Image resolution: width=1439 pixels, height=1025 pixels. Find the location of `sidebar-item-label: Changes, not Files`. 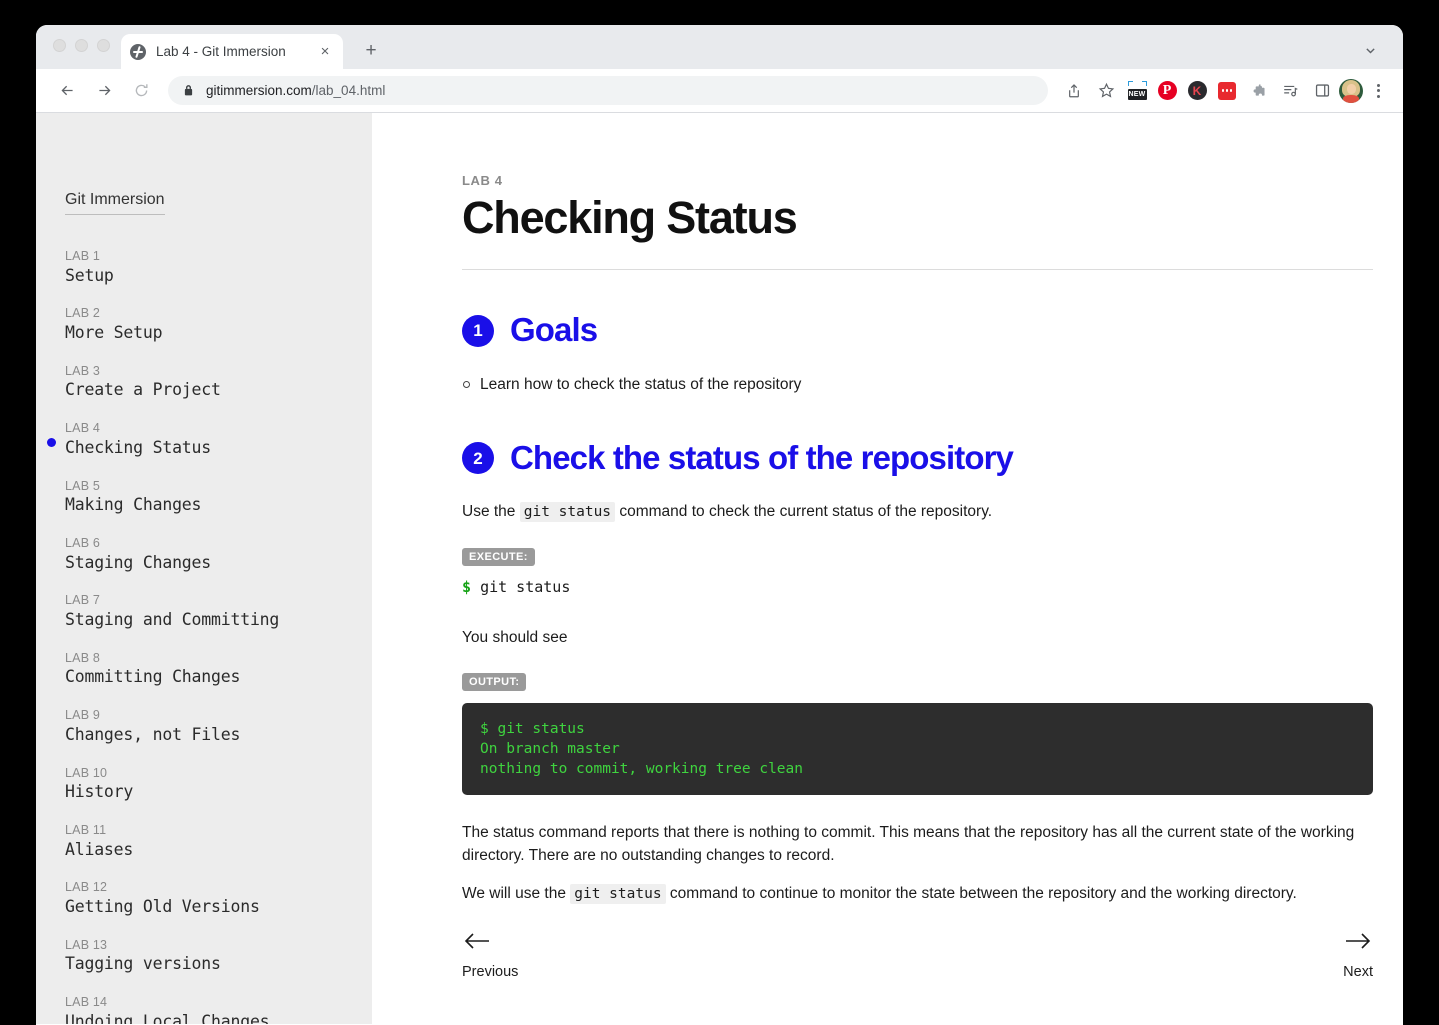

sidebar-item-label: Changes, not Files is located at coordinates (153, 734).